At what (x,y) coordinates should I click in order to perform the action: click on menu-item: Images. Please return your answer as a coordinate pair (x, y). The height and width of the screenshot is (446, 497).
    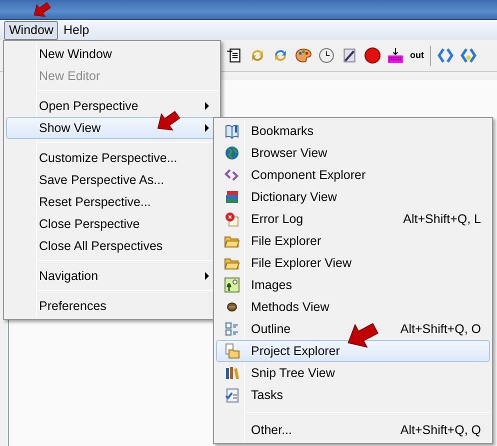
    Looking at the image, I should click on (353, 285).